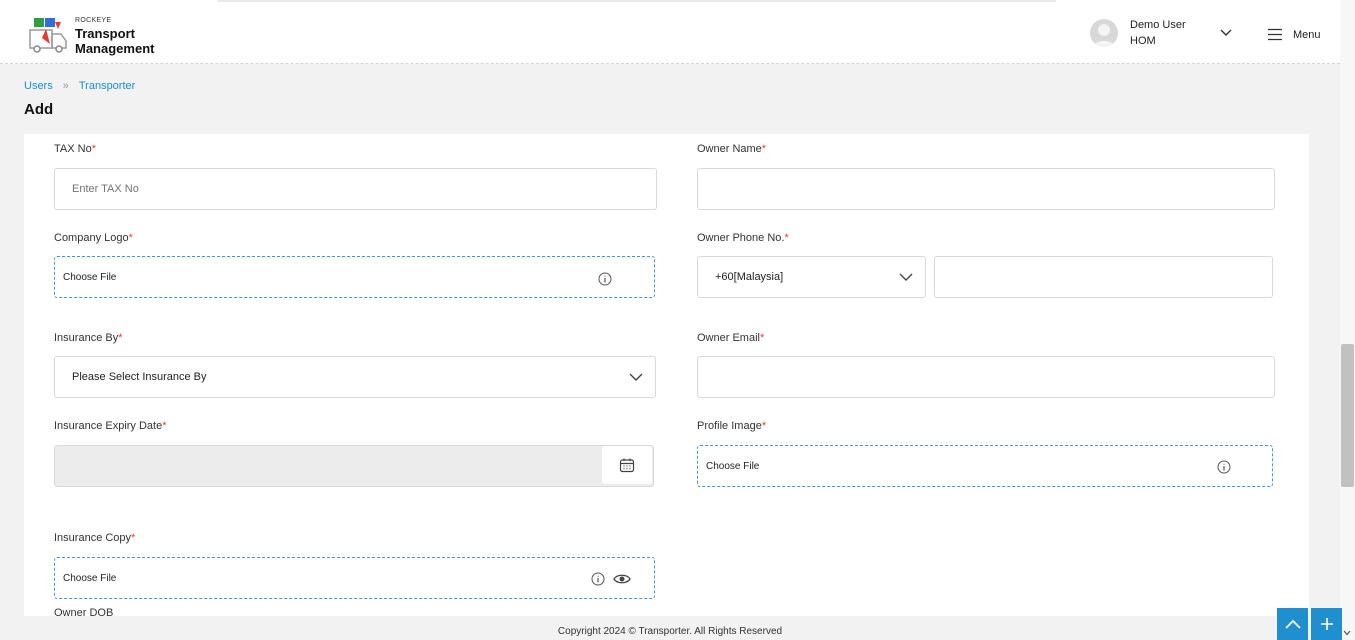  Describe the element at coordinates (986, 377) in the screenshot. I see `owner-email-input` at that location.